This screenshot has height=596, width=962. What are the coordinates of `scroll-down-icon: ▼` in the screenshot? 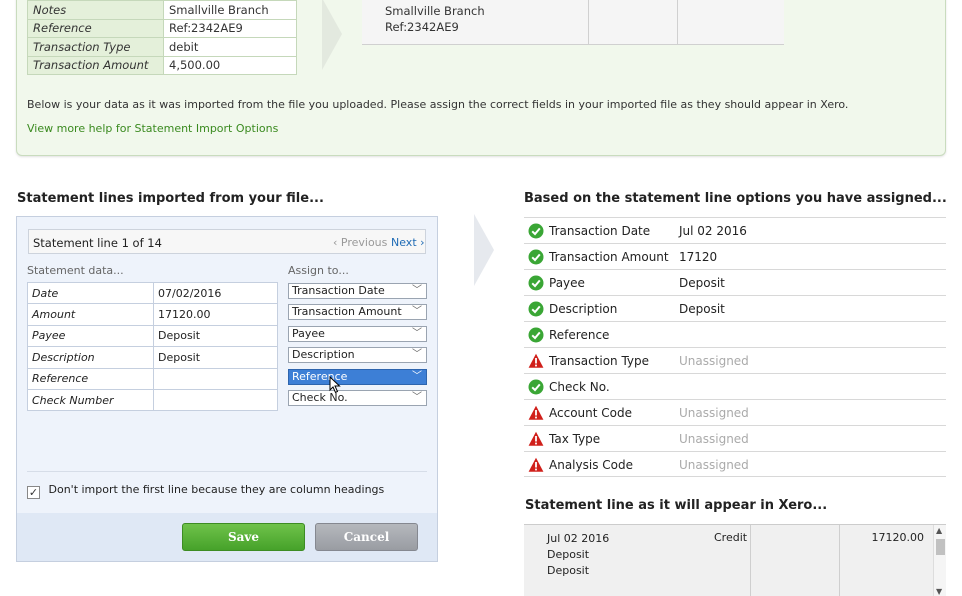 It's located at (939, 591).